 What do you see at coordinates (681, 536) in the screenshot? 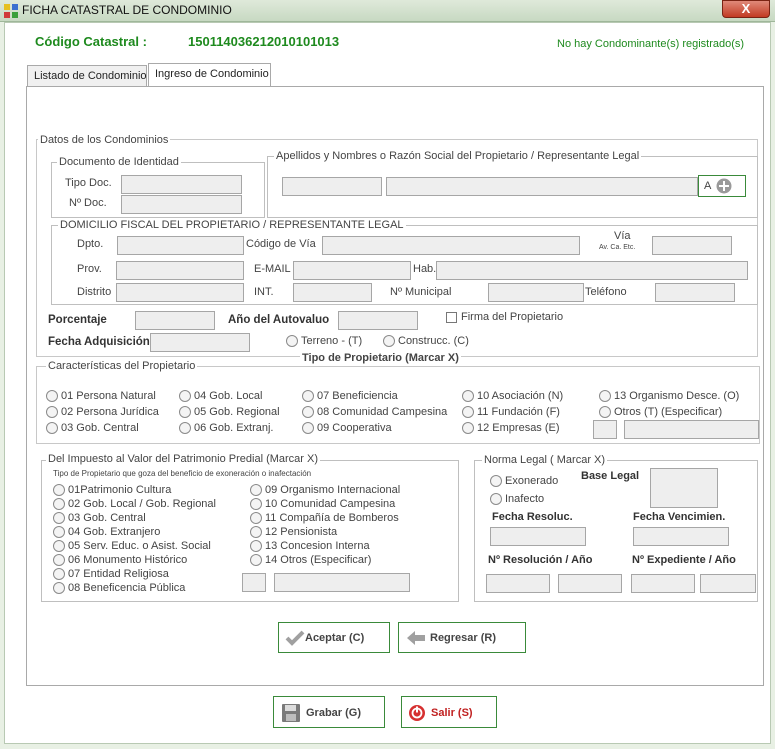
I see `fecha-vencim-field` at bounding box center [681, 536].